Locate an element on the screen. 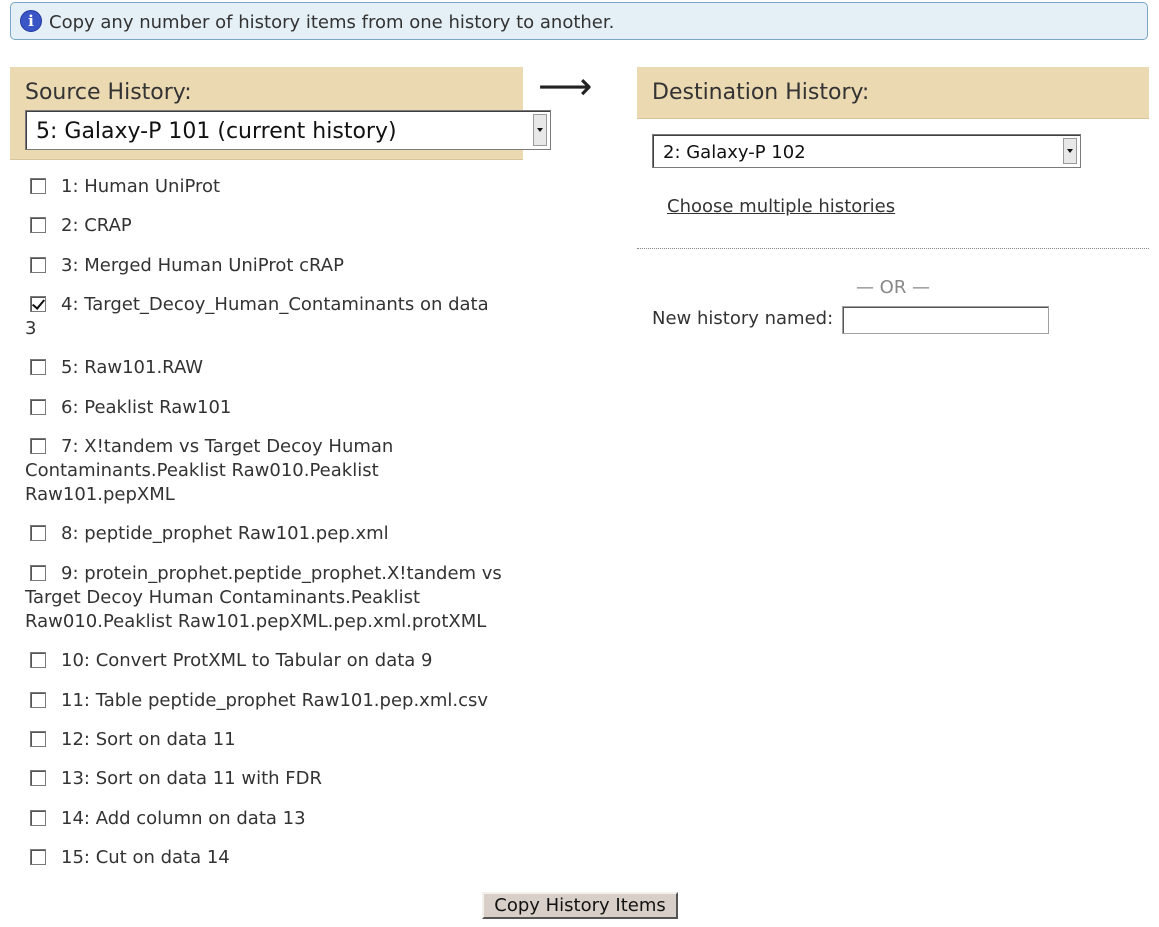  new-history-label: New history named: is located at coordinates (743, 318).